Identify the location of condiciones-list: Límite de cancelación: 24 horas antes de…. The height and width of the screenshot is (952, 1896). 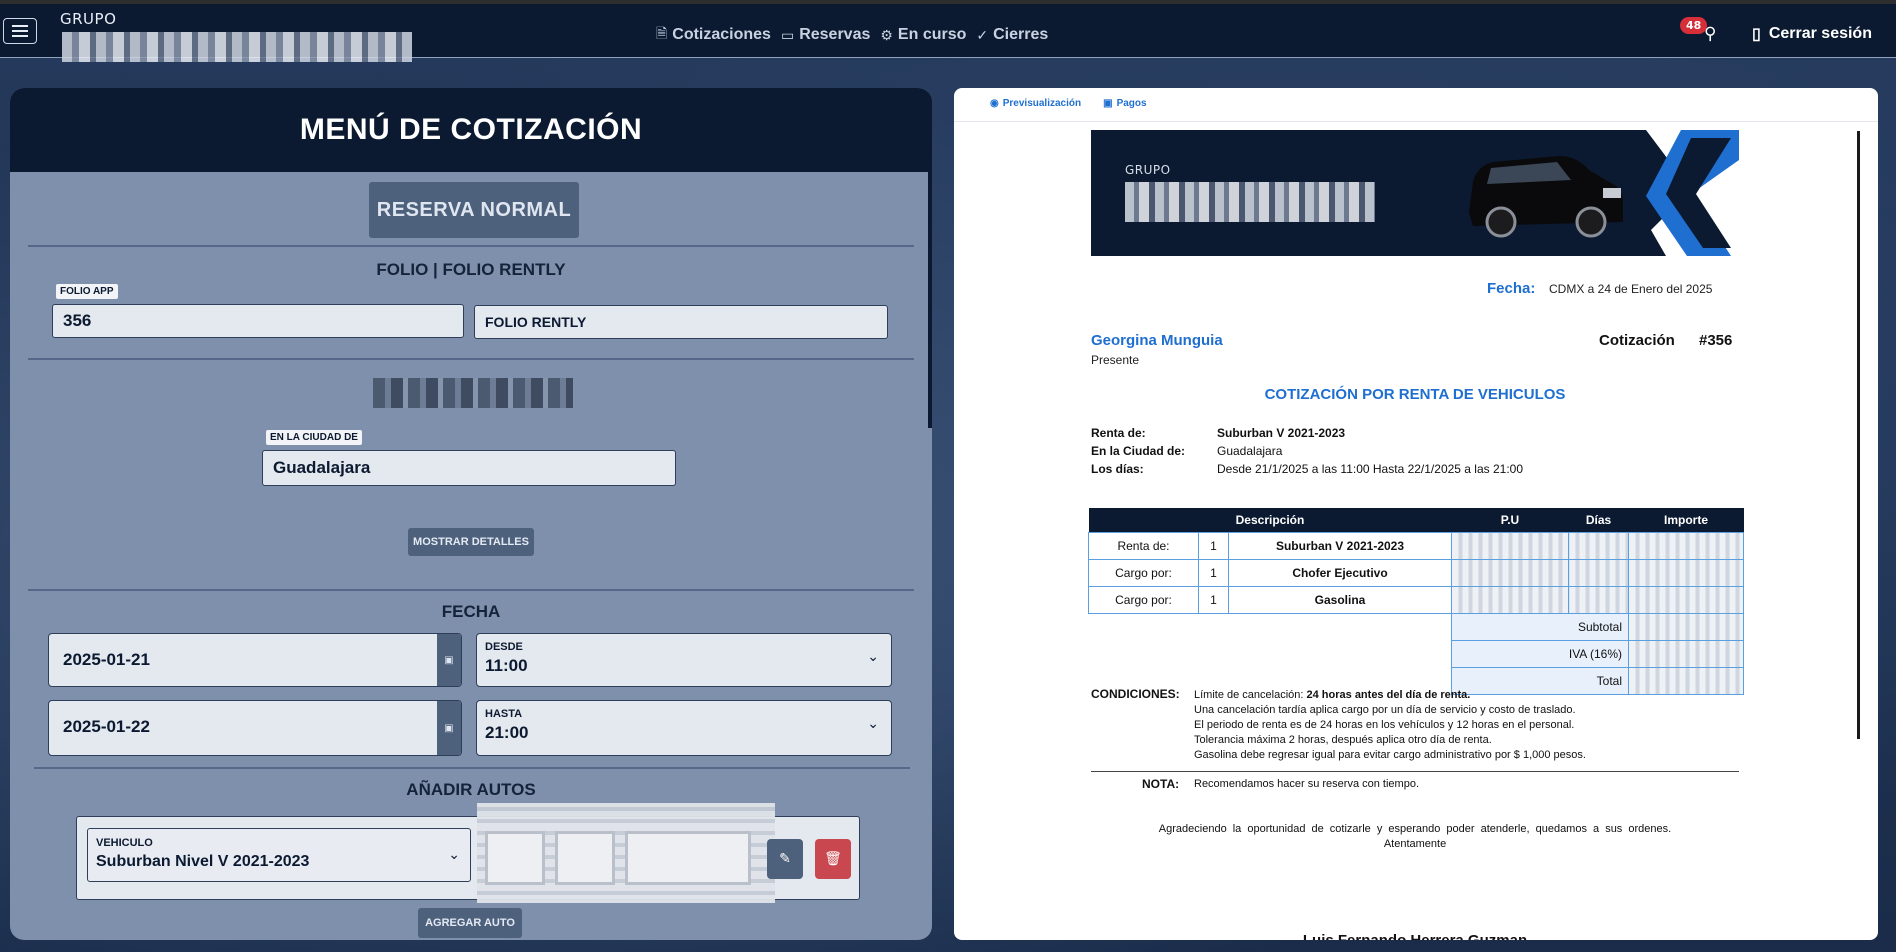
(1390, 725).